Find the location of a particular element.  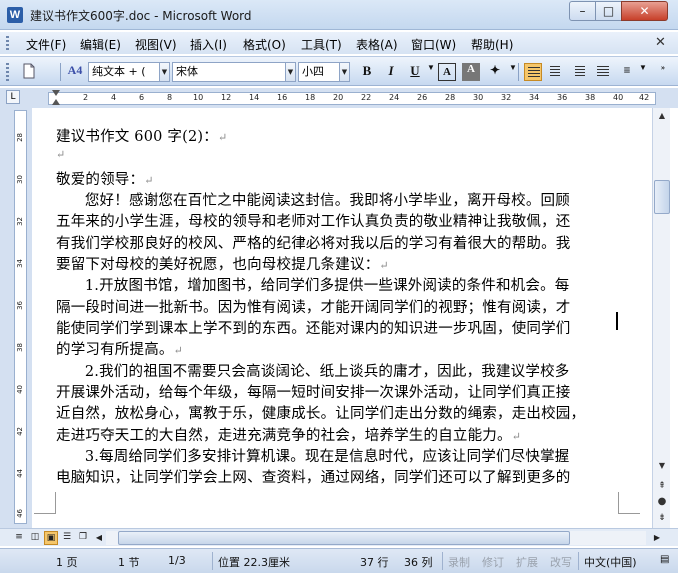

scroll-up-icon: ▲ is located at coordinates (662, 116).